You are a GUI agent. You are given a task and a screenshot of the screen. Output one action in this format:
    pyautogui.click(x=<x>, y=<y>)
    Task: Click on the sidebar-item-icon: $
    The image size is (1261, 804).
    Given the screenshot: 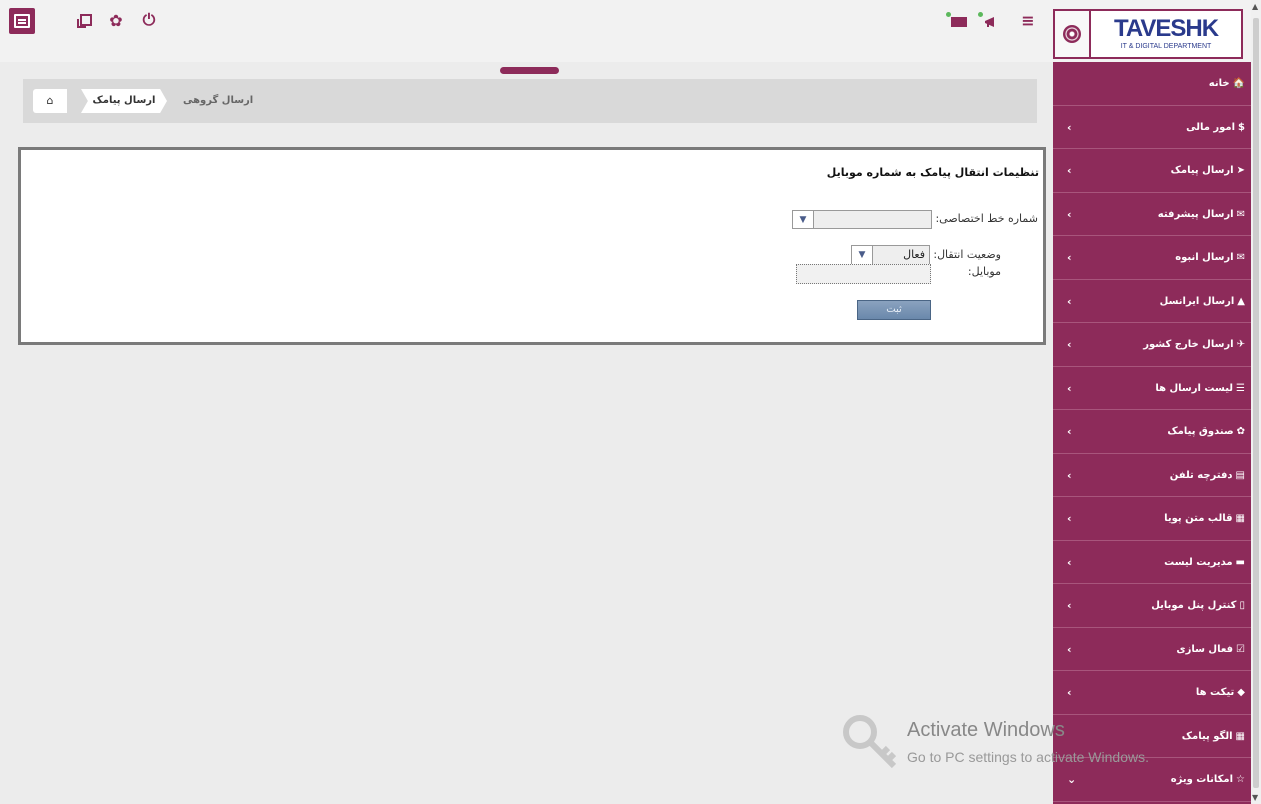 What is the action you would take?
    pyautogui.click(x=1241, y=127)
    